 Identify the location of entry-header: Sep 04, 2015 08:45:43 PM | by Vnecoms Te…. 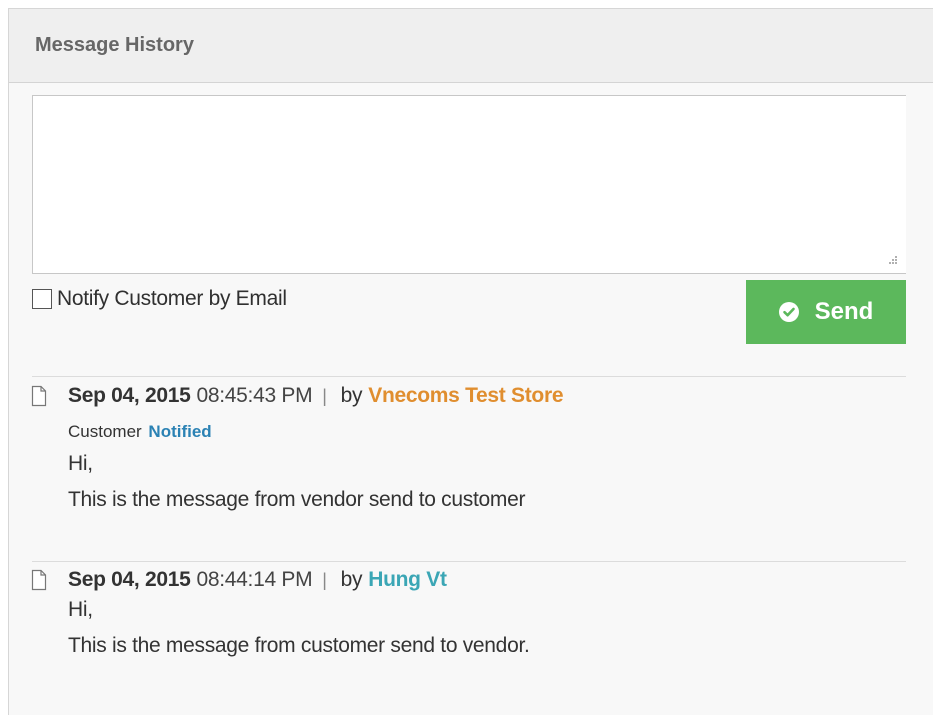
(297, 396).